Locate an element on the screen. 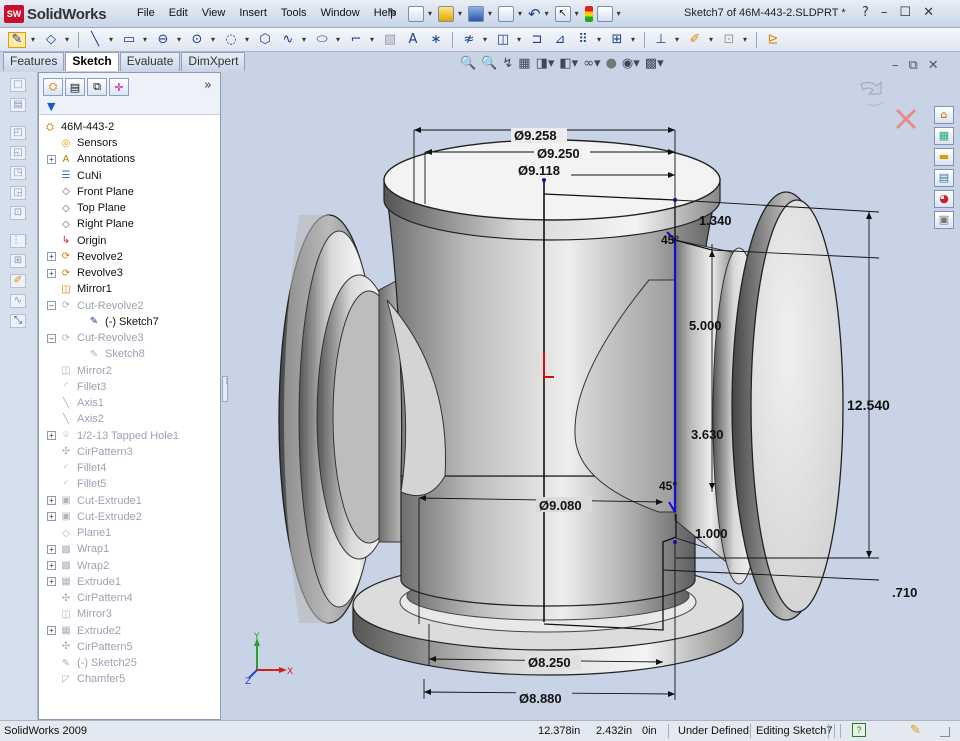 This screenshot has height=741, width=960. hide-show-icon: ∞▾ is located at coordinates (591, 63).